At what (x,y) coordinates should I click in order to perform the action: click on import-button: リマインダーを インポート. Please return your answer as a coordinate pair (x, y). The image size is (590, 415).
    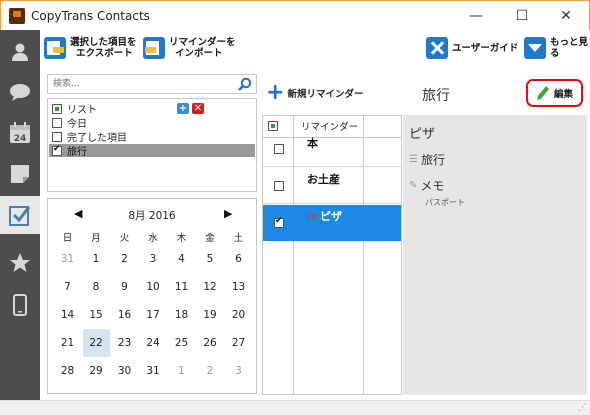
    Looking at the image, I should click on (189, 48).